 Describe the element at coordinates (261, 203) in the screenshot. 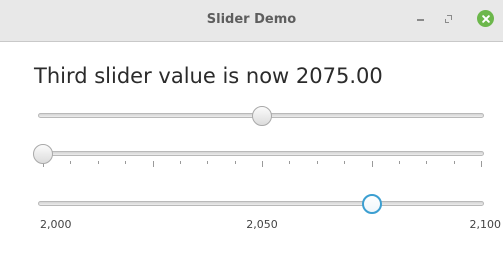

I see `slider-third-track` at that location.